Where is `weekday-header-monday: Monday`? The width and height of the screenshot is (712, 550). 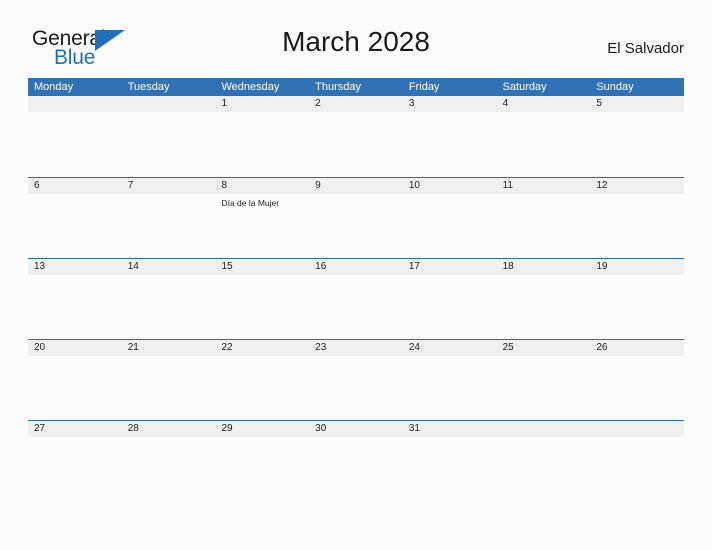
weekday-header-monday: Monday is located at coordinates (54, 87).